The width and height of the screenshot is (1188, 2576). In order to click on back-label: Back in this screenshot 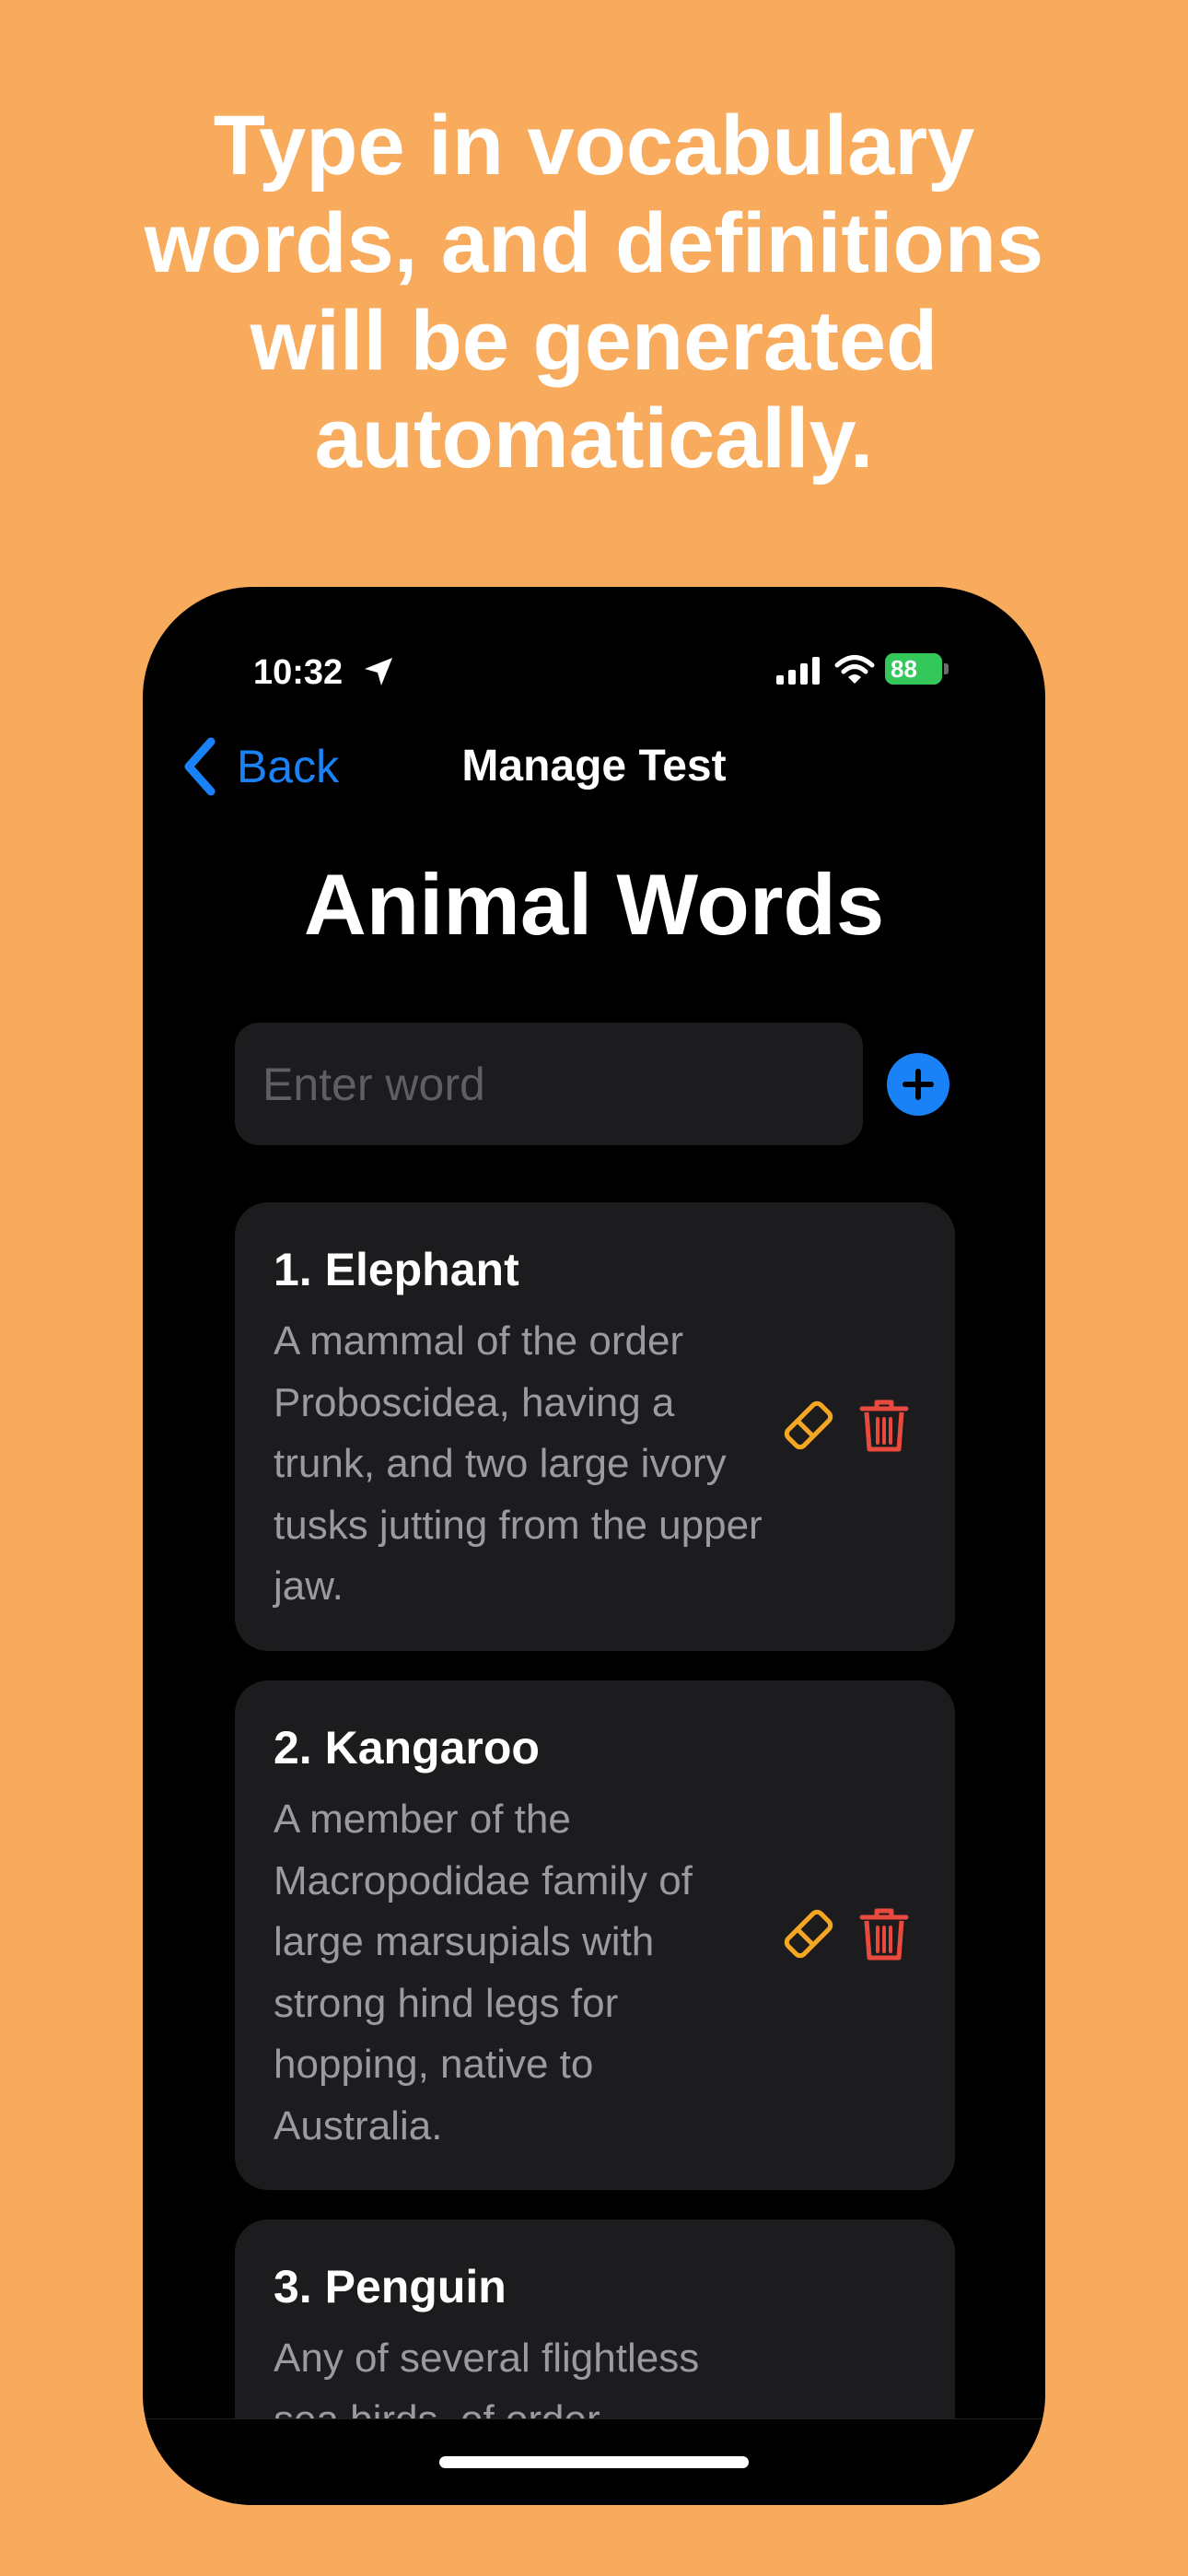, I will do `click(288, 766)`.